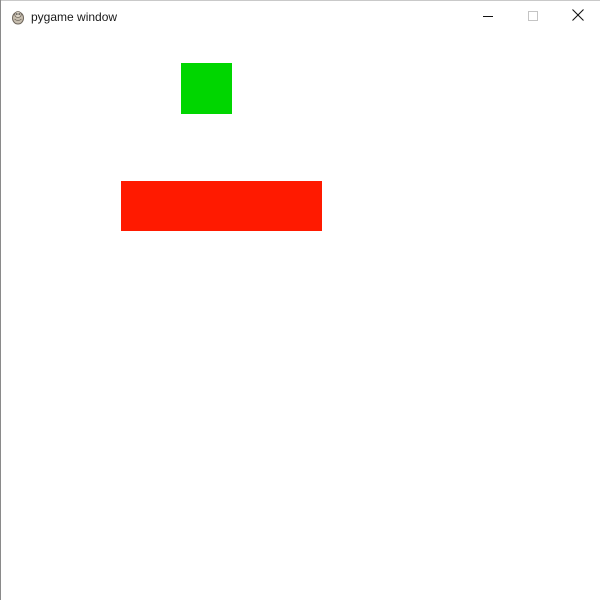  I want to click on title-bar: pygame window, so click(300, 16).